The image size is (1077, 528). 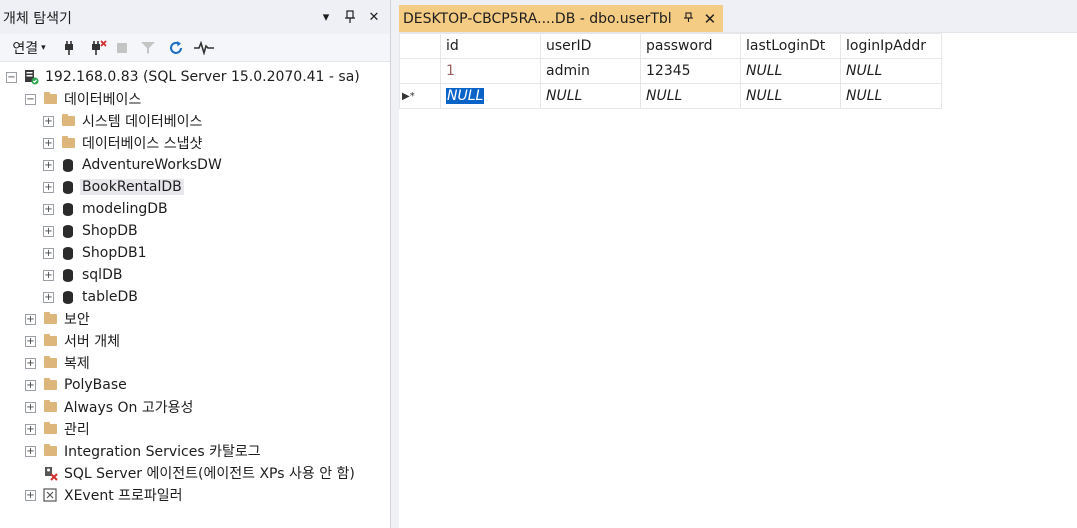 I want to click on tree-node-tabledb: + tableDB, so click(x=91, y=297).